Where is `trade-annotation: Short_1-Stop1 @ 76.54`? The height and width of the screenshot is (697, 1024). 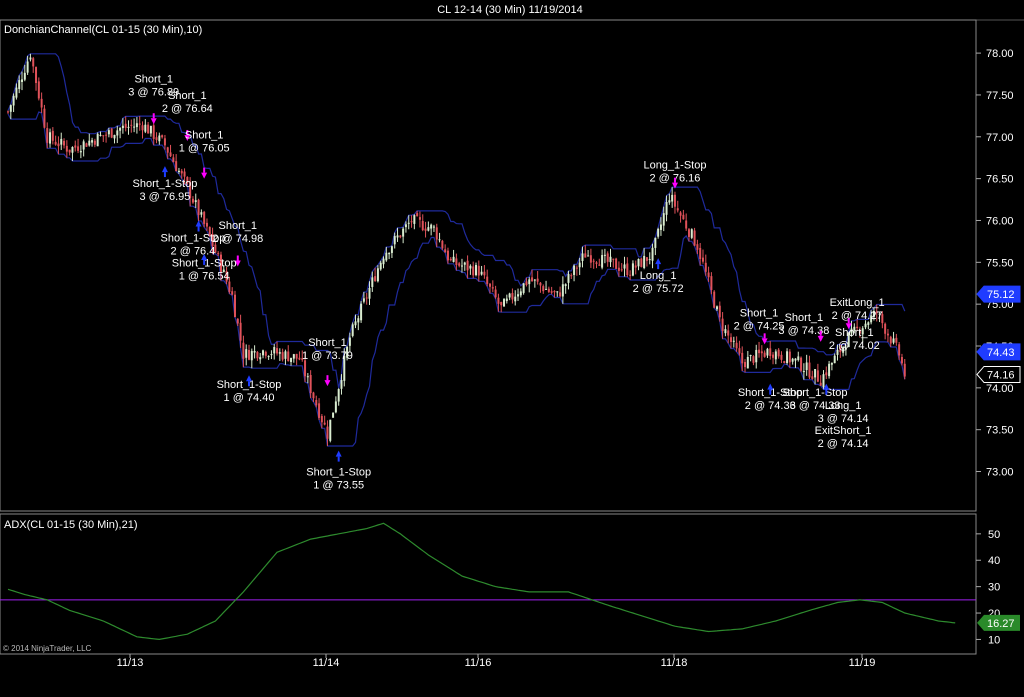
trade-annotation: Short_1-Stop1 @ 76.54 is located at coordinates (204, 268).